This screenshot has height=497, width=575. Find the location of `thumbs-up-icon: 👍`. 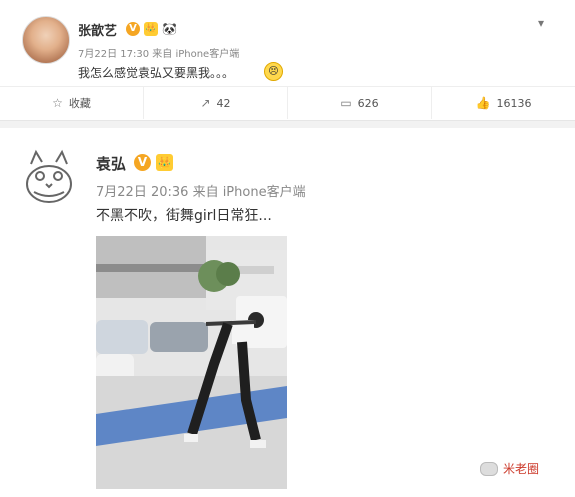

thumbs-up-icon: 👍 is located at coordinates (483, 103).